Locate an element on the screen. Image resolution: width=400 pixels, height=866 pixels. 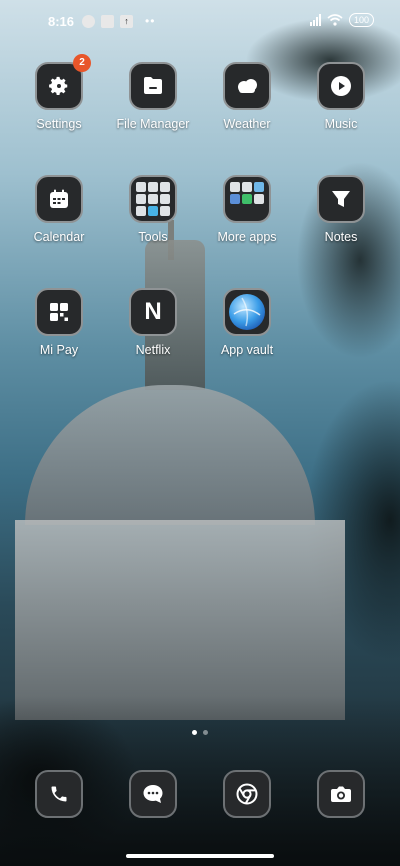
file-manager-tile is located at coordinates (153, 86).